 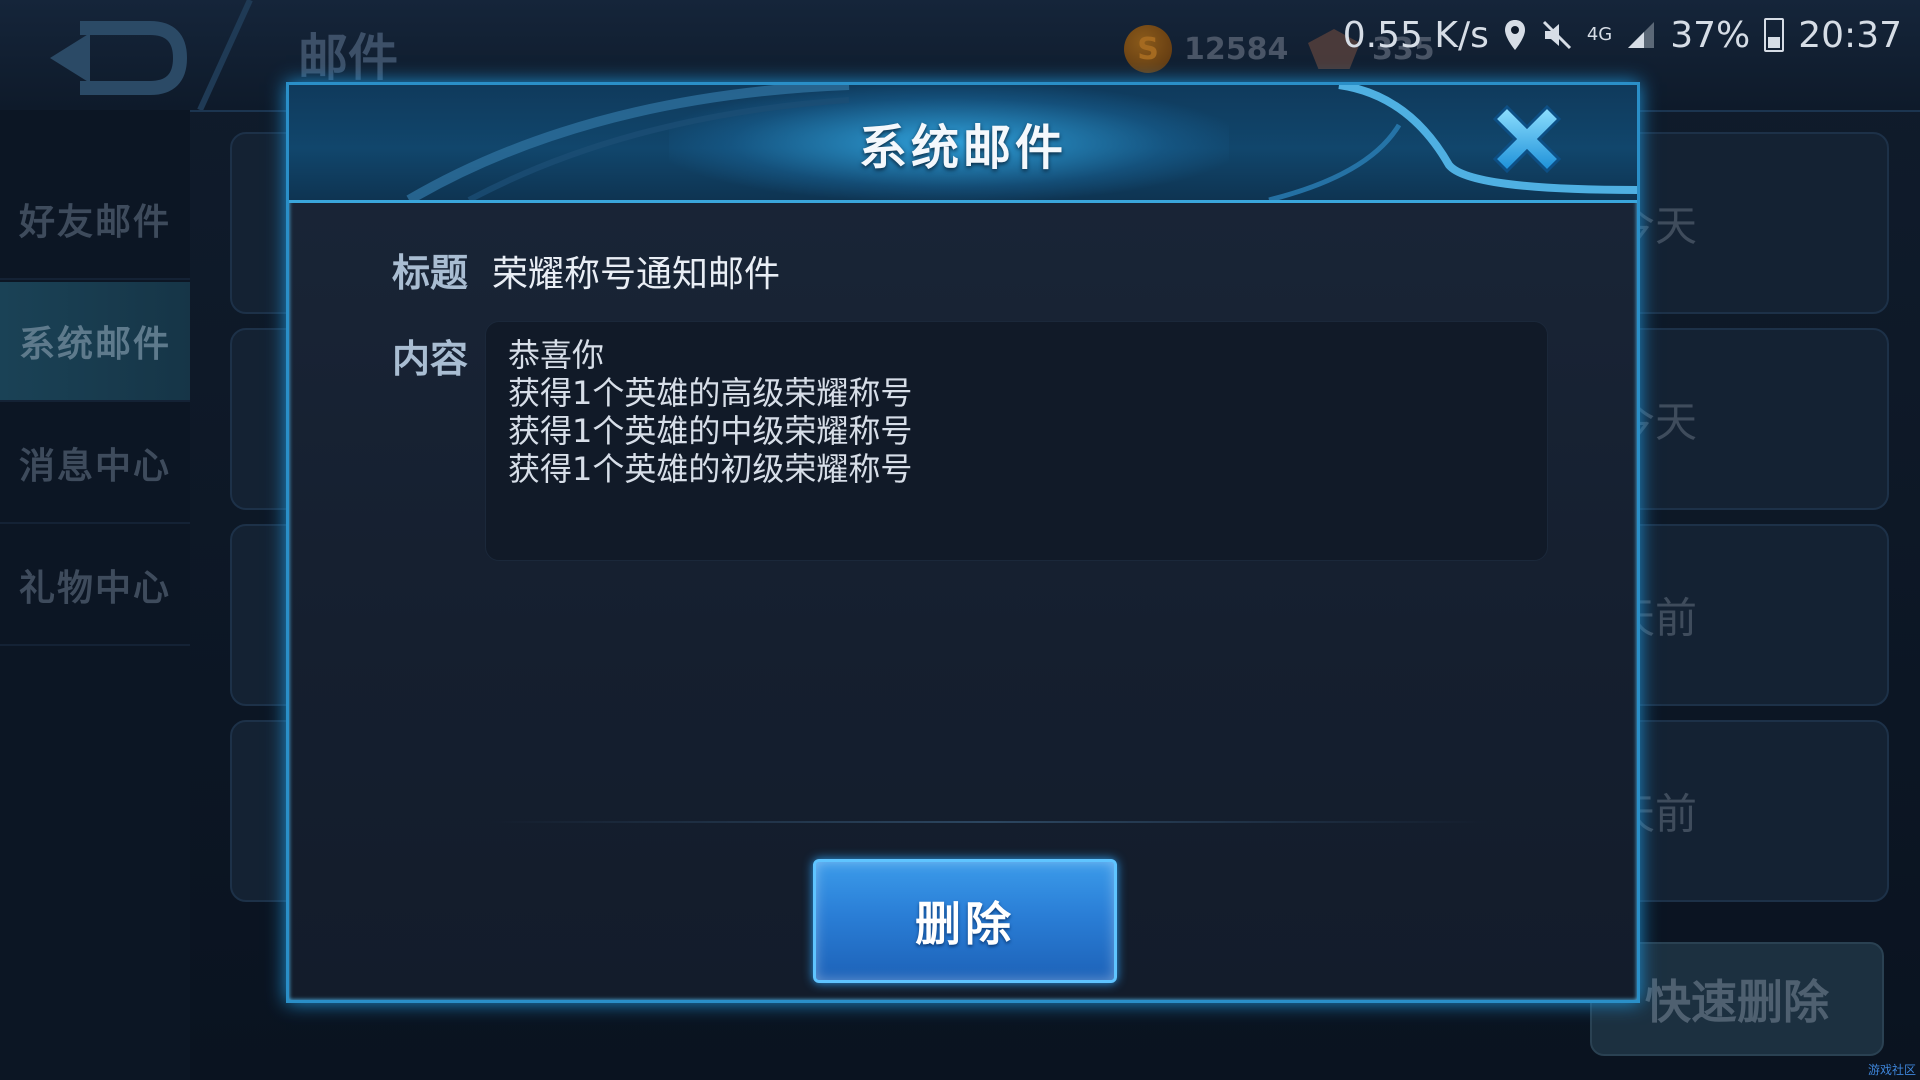 I want to click on status-bar: 0.55 K/s 4G 37% 20:37, so click(x=1622, y=35).